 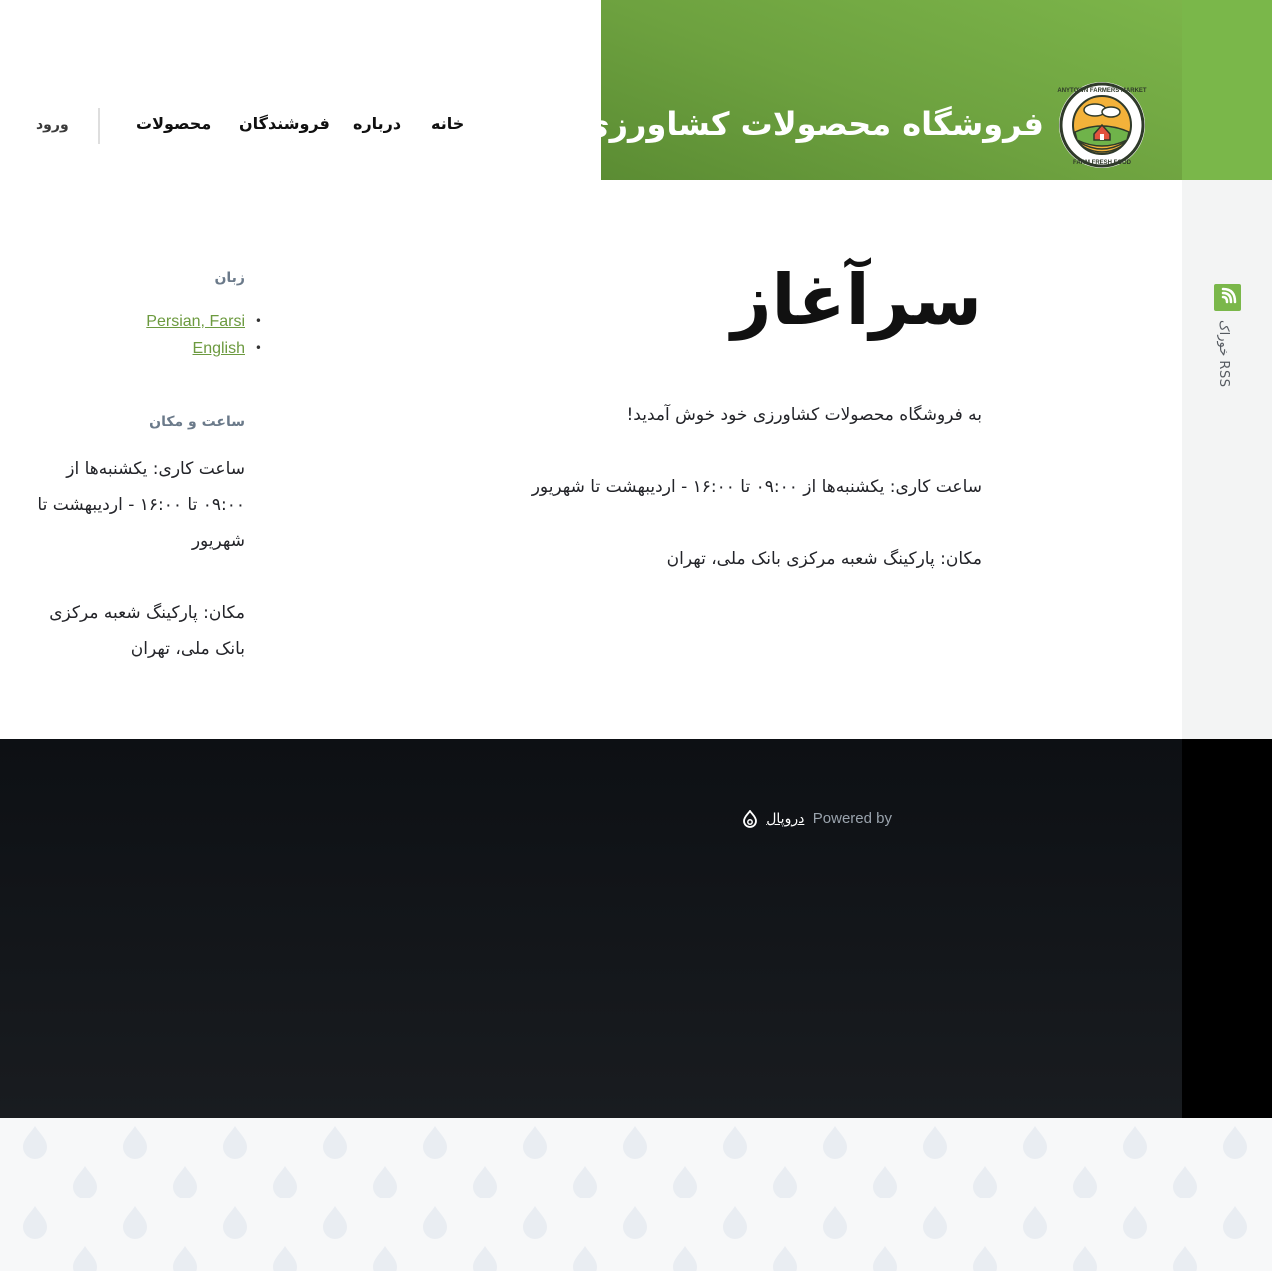 What do you see at coordinates (1102, 125) in the screenshot?
I see `farmers-market-logo: ANYTOWN FARMERS MARKET FARM FRESH FOOD` at bounding box center [1102, 125].